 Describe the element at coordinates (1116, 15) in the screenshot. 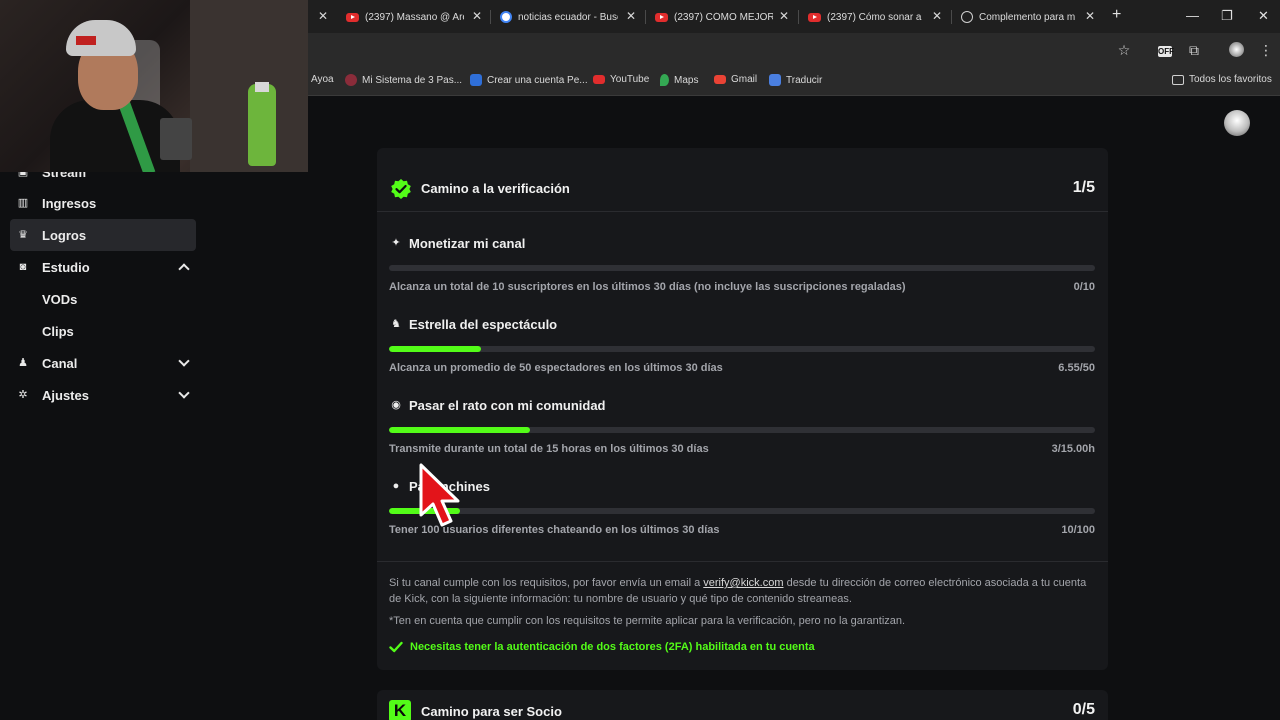

I see `new-tab-button: +` at that location.